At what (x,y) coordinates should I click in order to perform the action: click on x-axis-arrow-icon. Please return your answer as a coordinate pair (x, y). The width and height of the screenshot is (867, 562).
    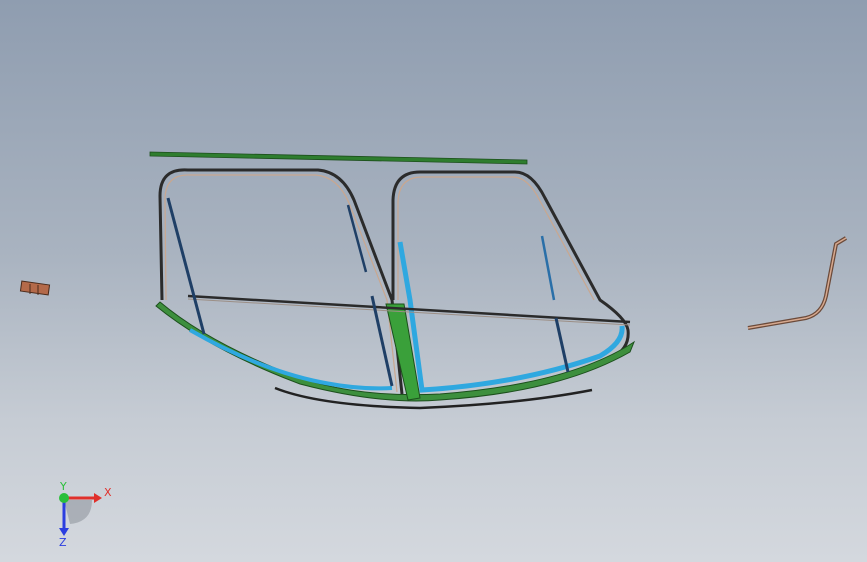
    Looking at the image, I should click on (98, 498).